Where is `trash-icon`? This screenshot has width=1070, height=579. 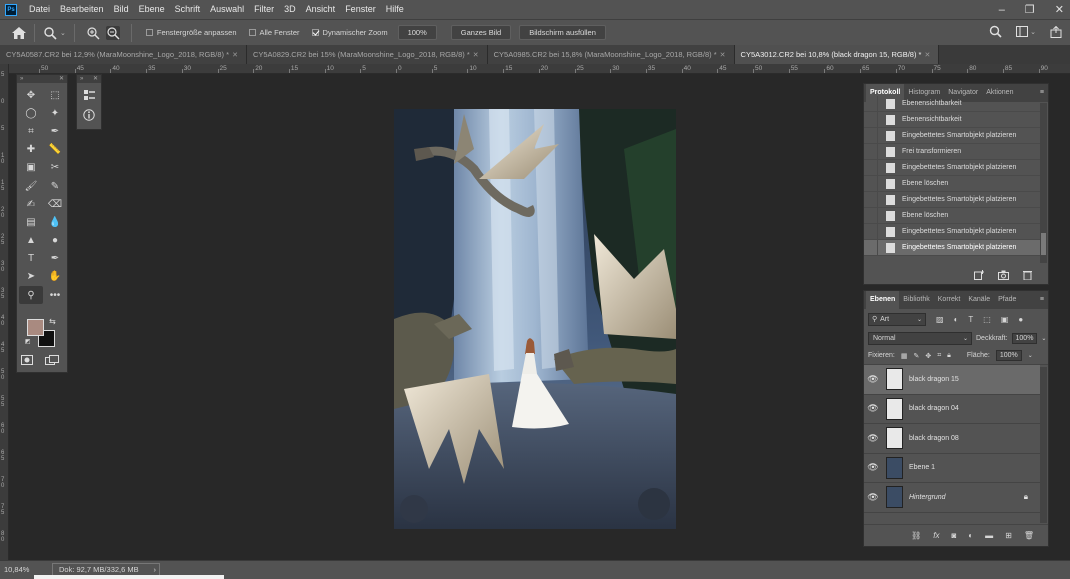 trash-icon is located at coordinates (1027, 275).